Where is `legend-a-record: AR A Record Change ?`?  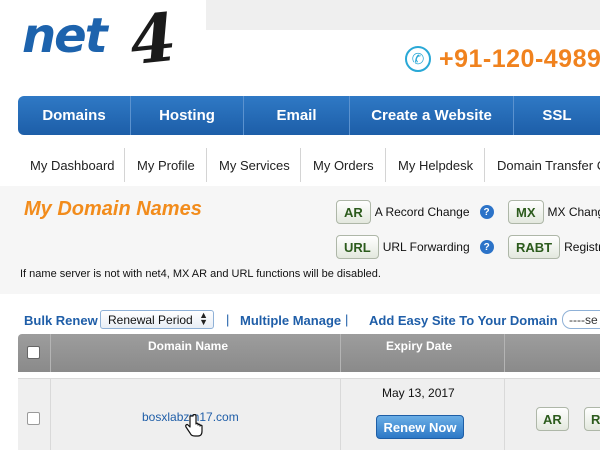 legend-a-record: AR A Record Change ? is located at coordinates (415, 212).